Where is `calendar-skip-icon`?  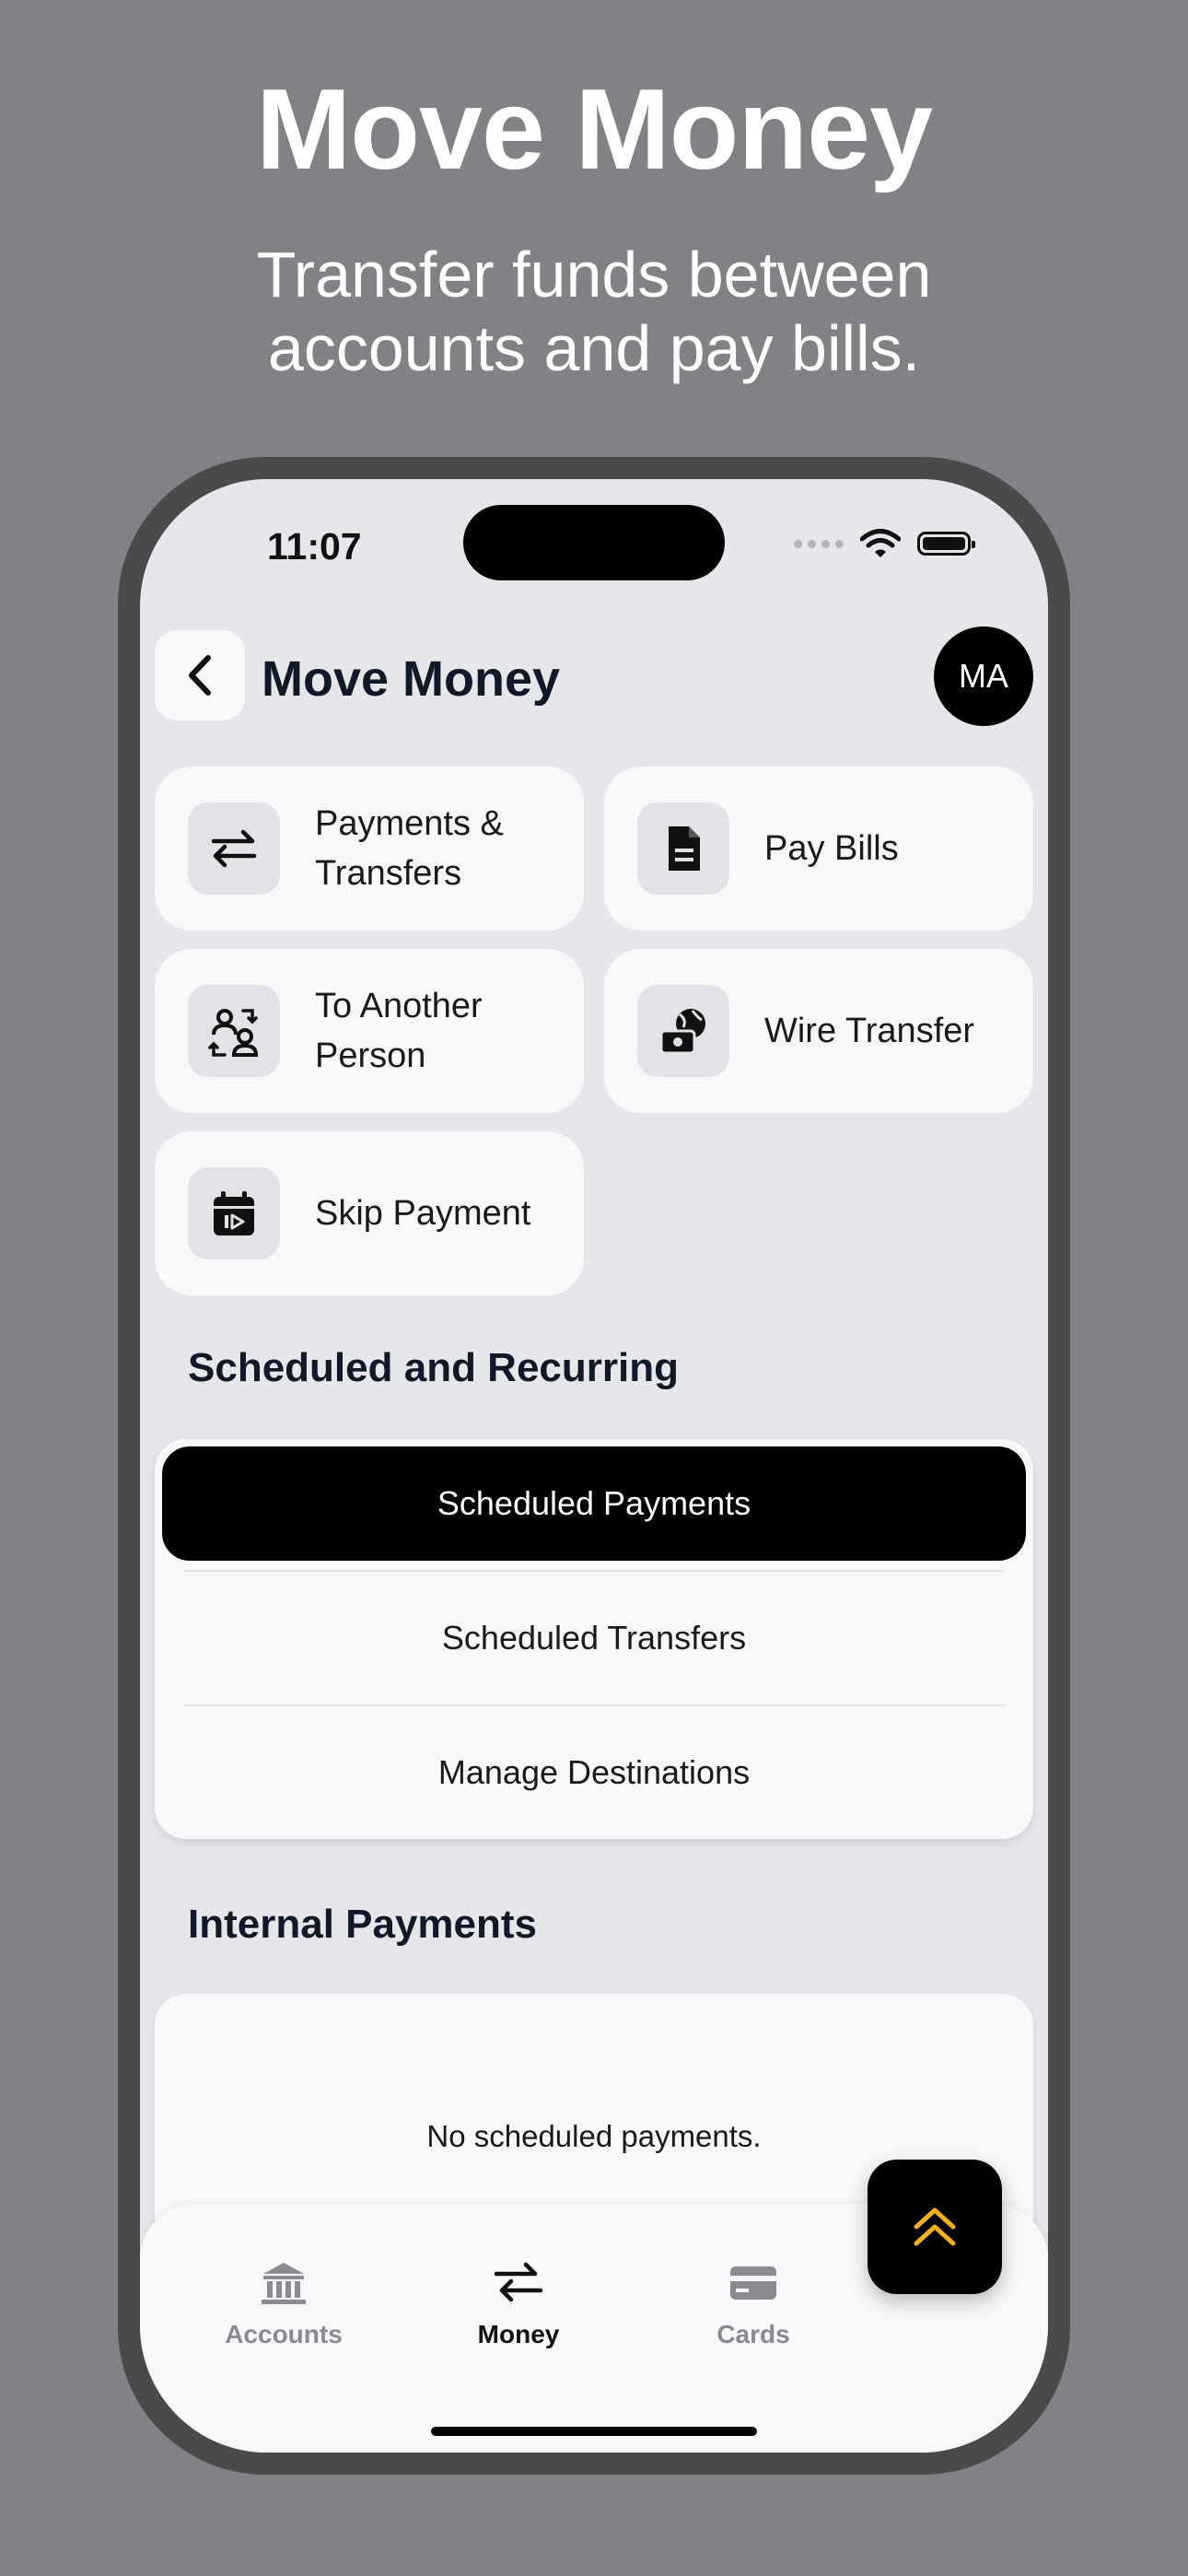 calendar-skip-icon is located at coordinates (234, 1213).